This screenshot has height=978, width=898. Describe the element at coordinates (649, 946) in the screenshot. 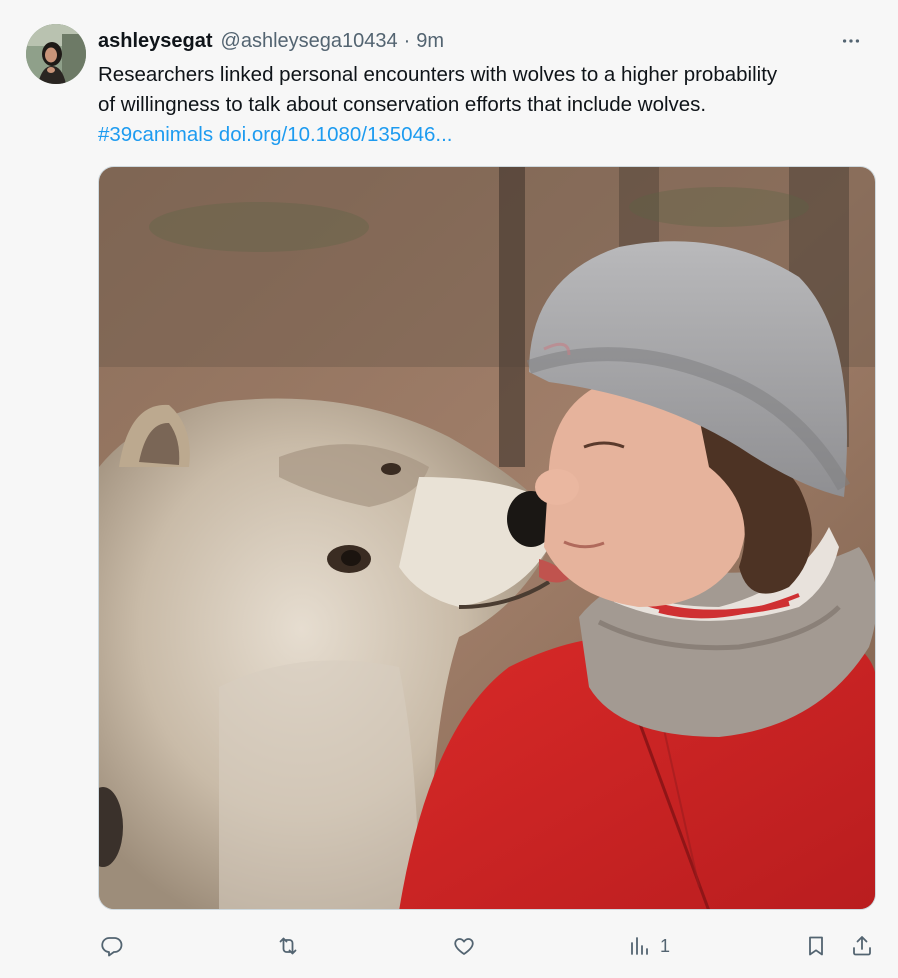

I see `views-button: 1` at that location.